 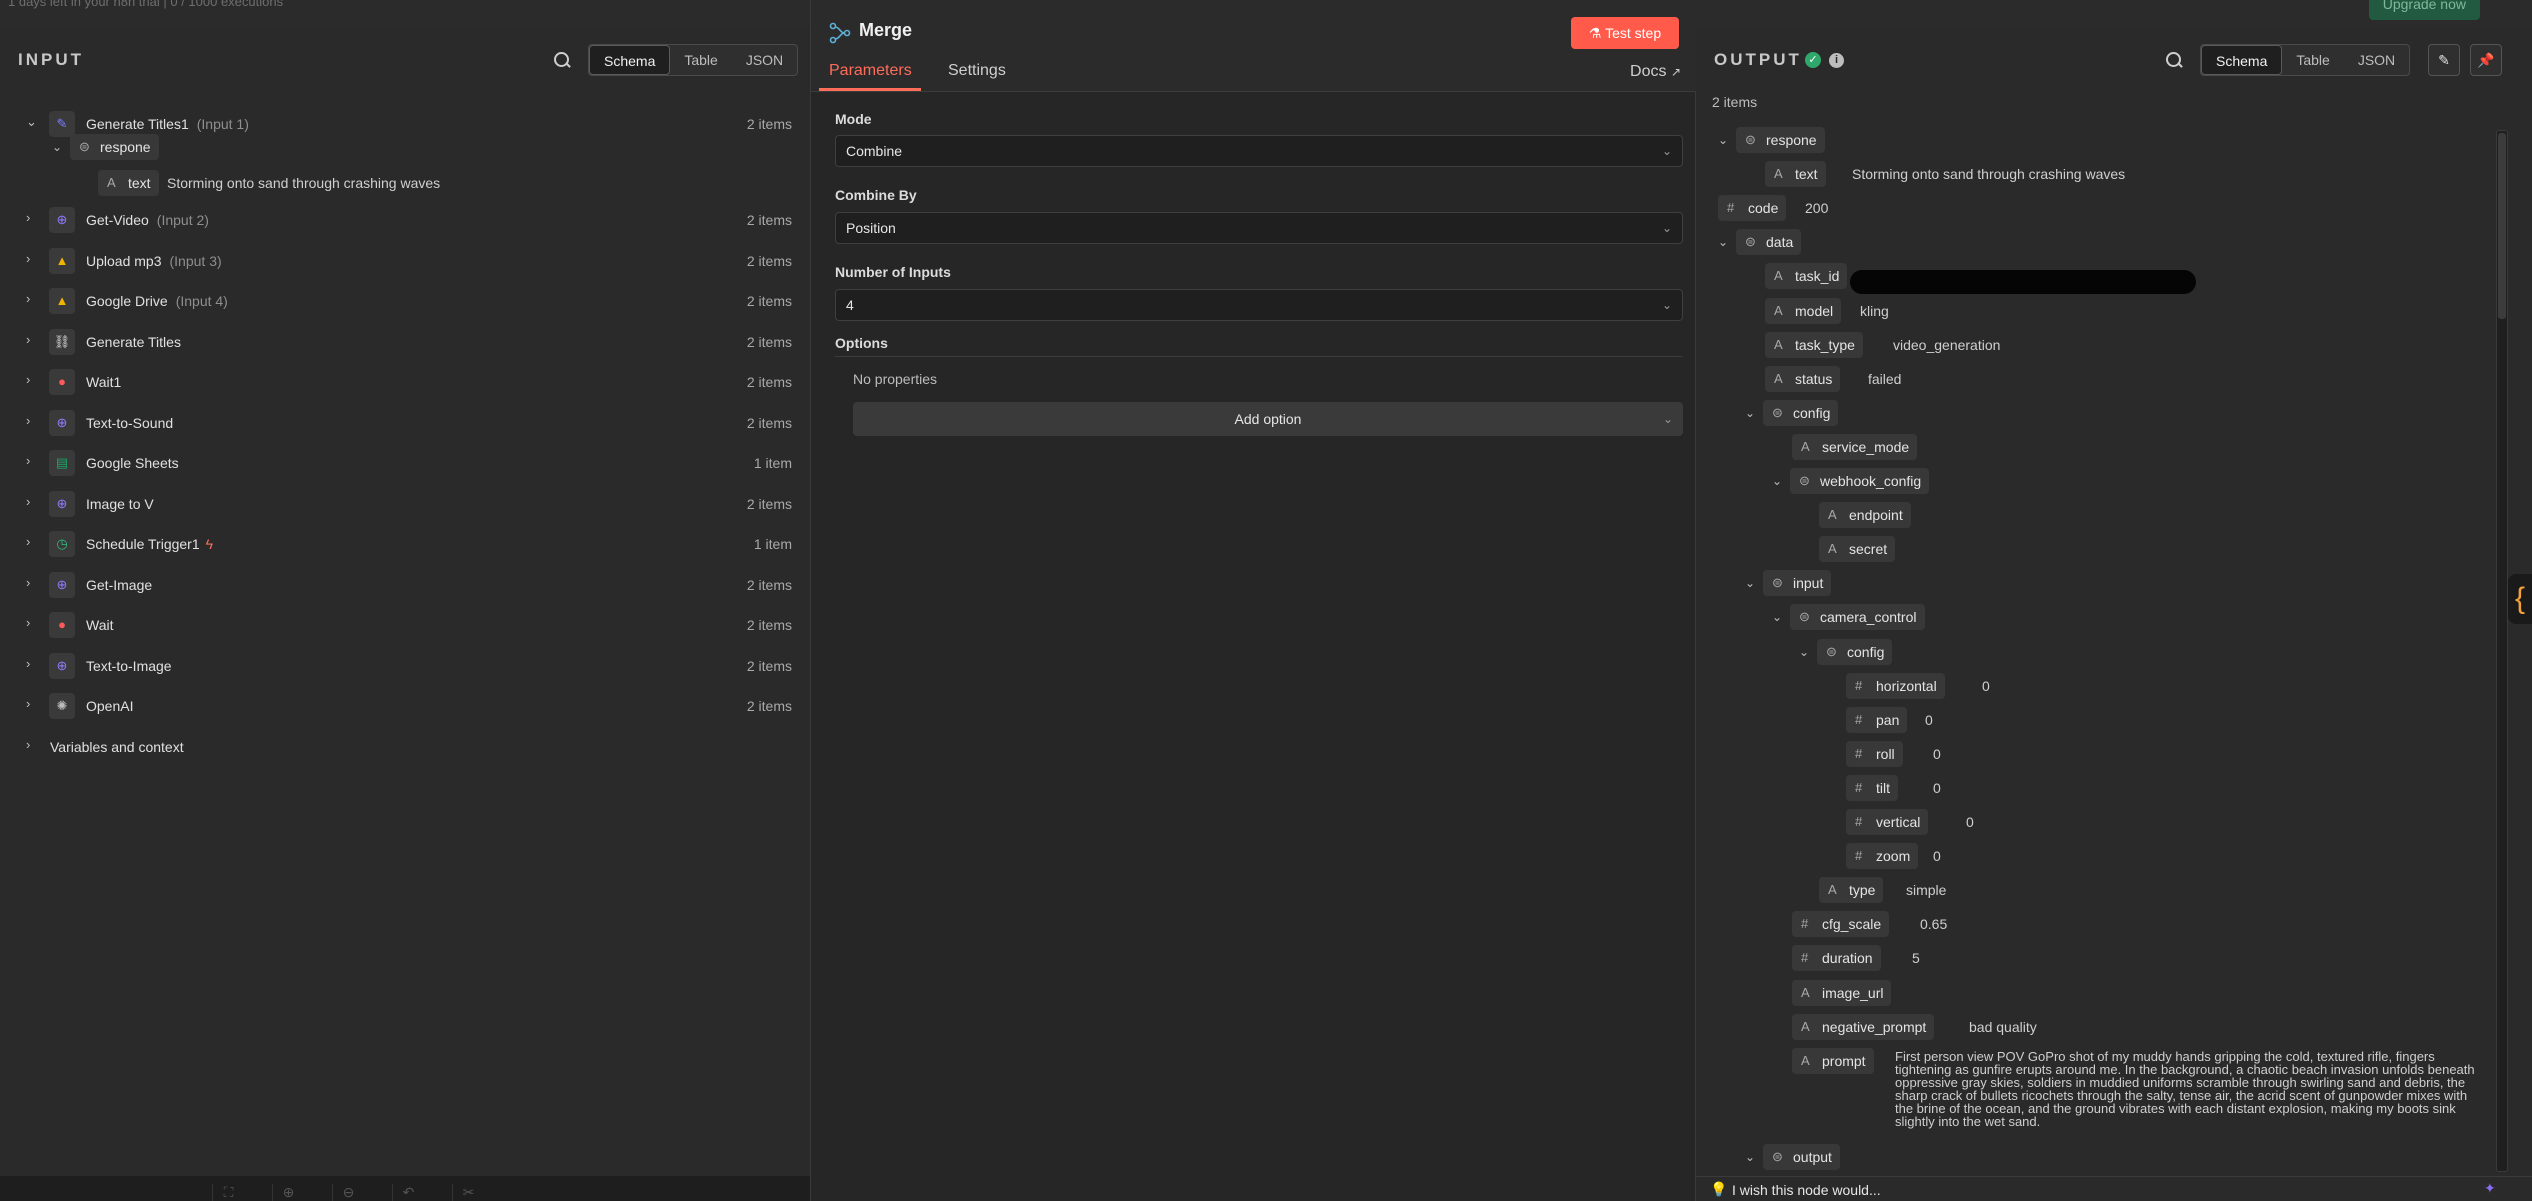 I want to click on schema-key-cfg-scale: # cfg_scale, so click(x=1841, y=924).